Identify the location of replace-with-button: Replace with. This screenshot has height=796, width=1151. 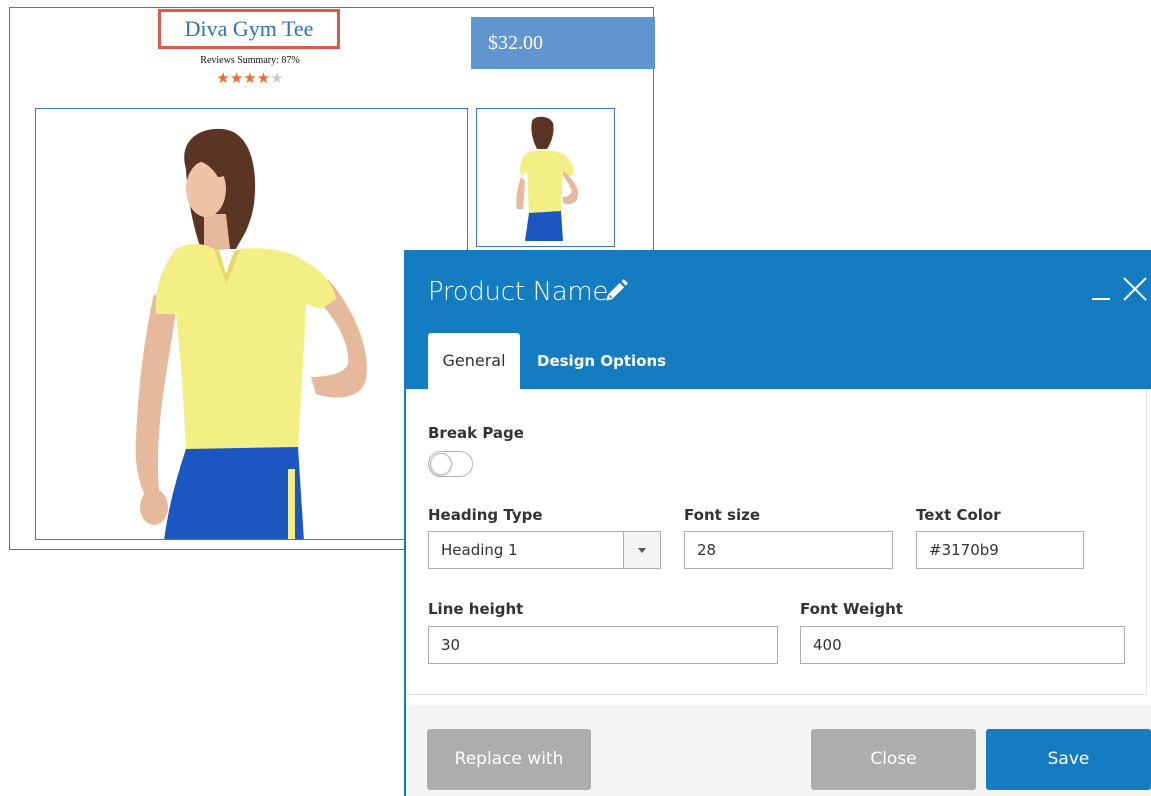
(509, 759).